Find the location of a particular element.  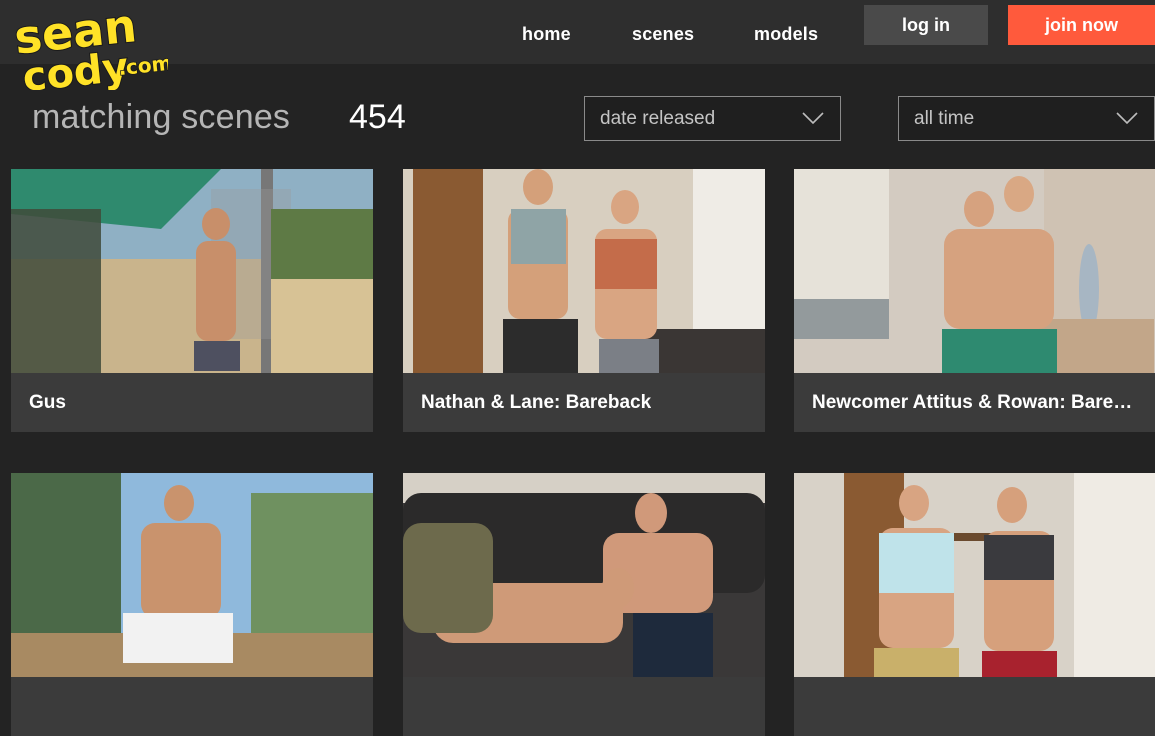

scene-card: Nathan & Lane: Bareback is located at coordinates (584, 300).